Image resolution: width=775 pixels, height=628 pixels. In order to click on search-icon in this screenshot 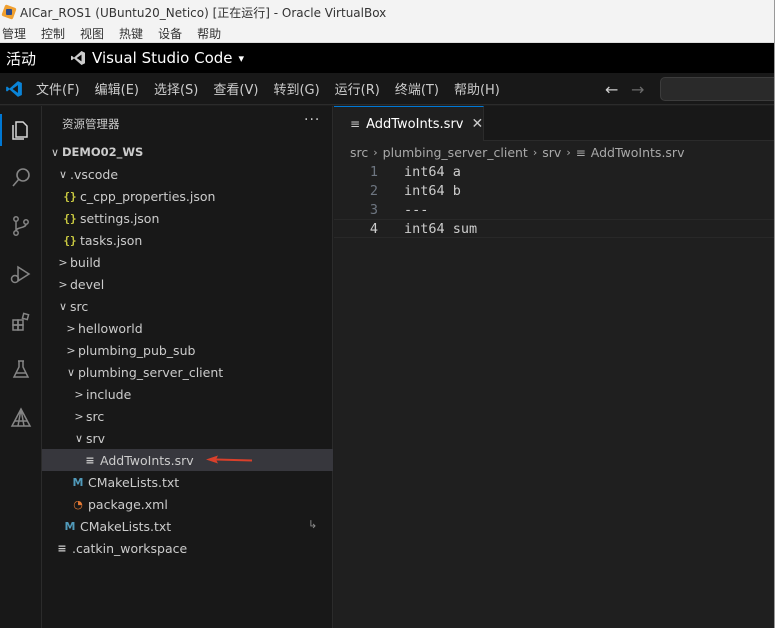, I will do `click(21, 178)`.